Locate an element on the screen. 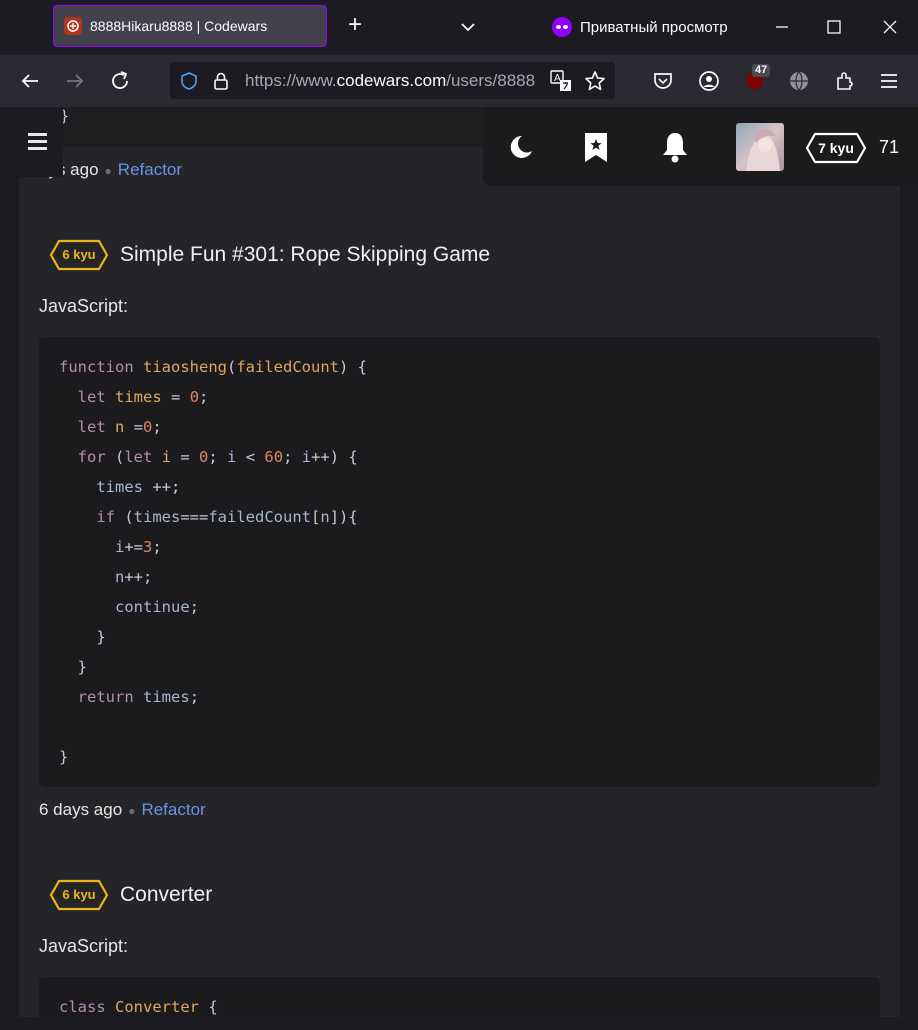 The height and width of the screenshot is (1030, 918). reload-icon is located at coordinates (120, 81).